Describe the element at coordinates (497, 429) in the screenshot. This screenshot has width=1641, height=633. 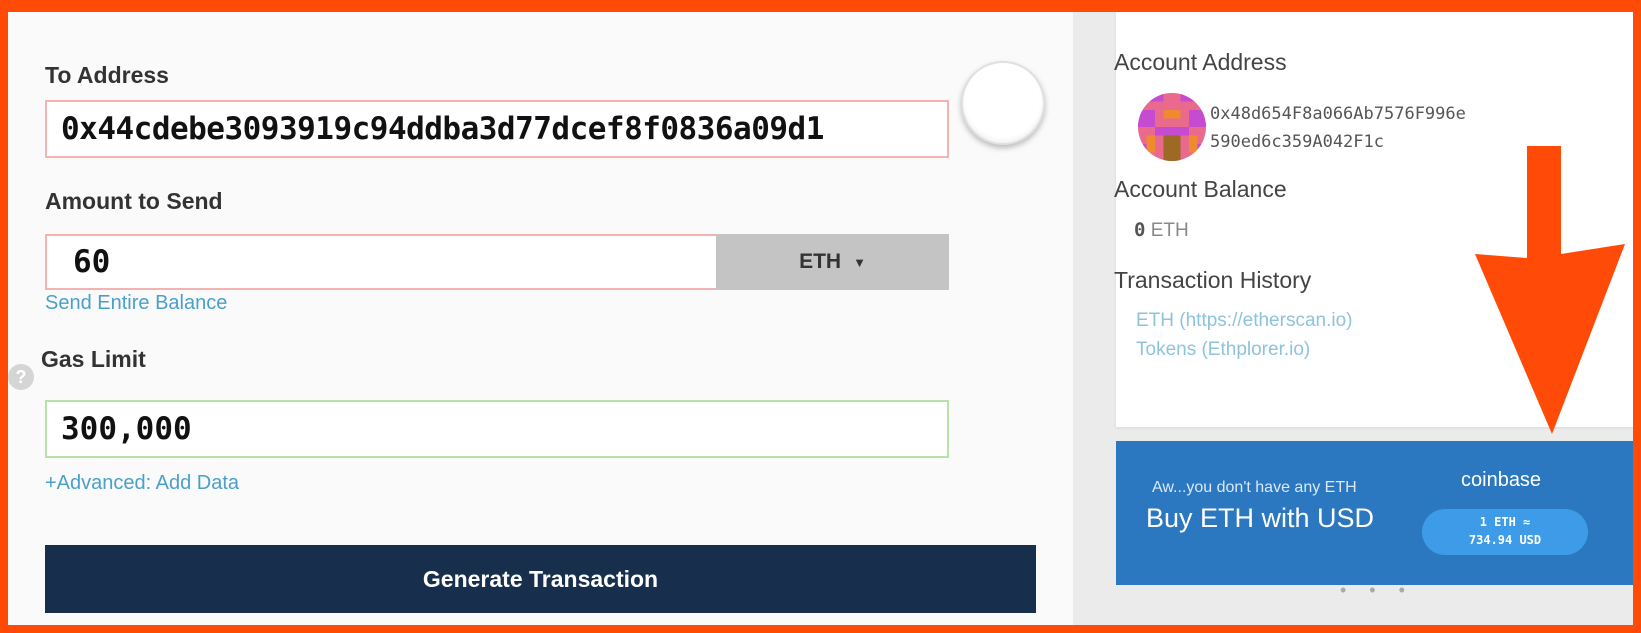
I see `gas-limit-input: 300,000` at that location.